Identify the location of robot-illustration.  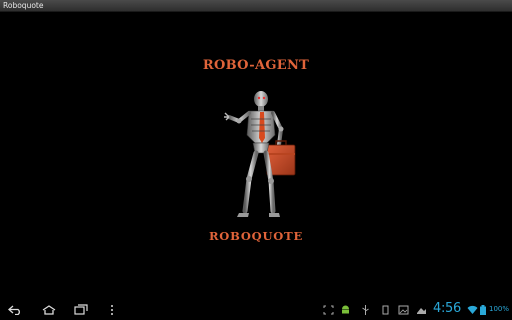
(260, 154).